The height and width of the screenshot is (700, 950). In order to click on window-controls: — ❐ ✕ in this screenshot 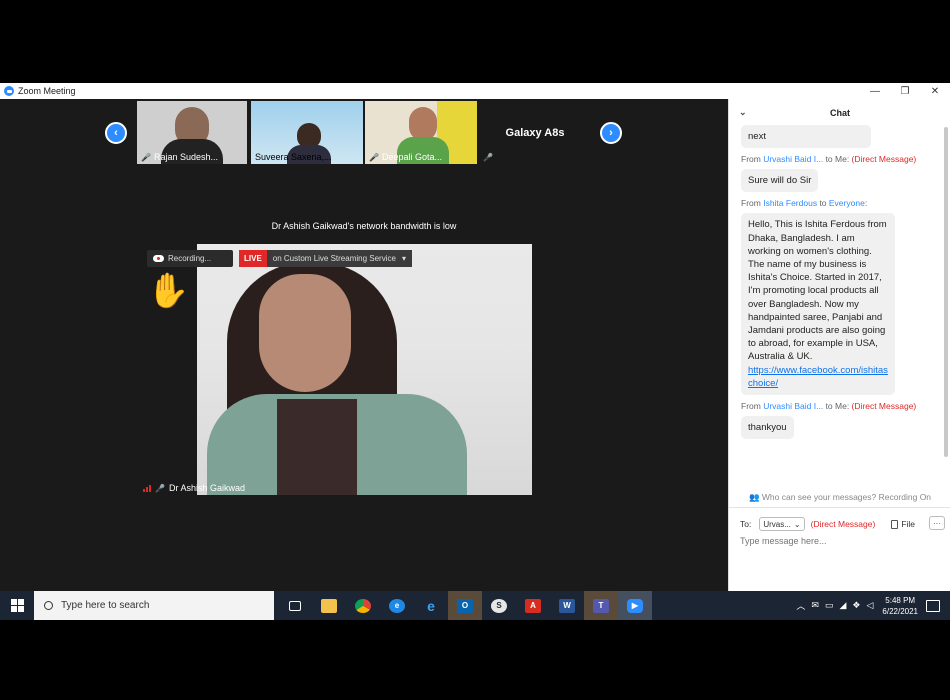, I will do `click(905, 91)`.